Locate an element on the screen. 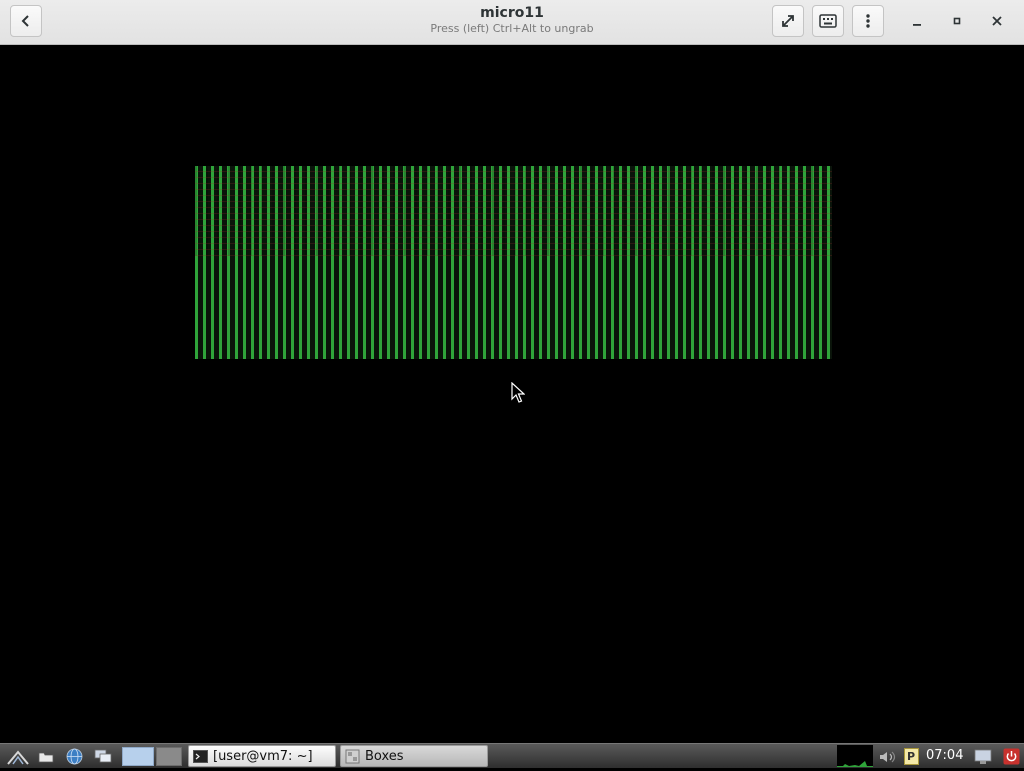 The image size is (1024, 771). file-manager-launcher is located at coordinates (46, 756).